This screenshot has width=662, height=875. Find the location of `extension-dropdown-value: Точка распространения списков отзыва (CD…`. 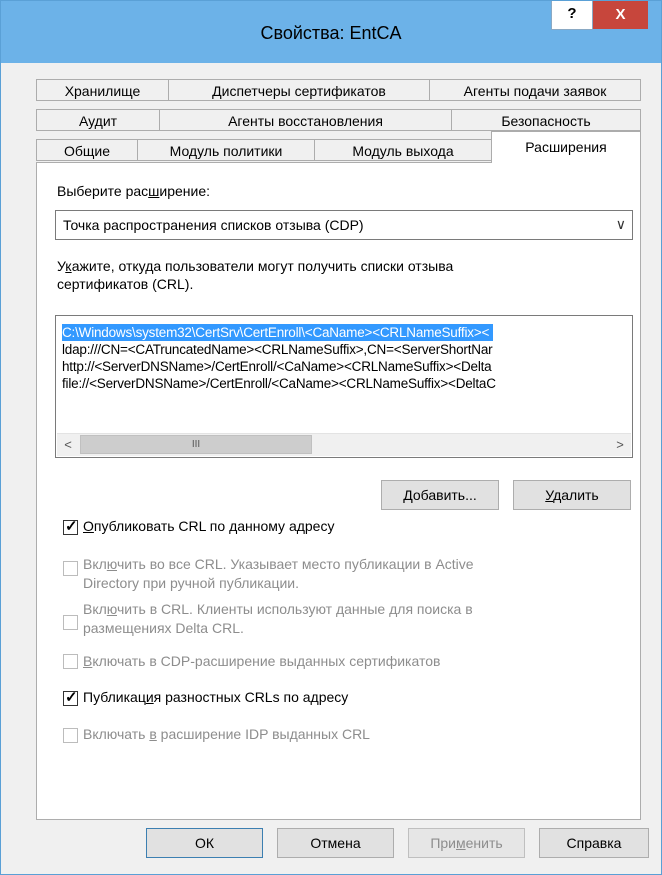

extension-dropdown-value: Точка распространения списков отзыва (CD… is located at coordinates (213, 225).